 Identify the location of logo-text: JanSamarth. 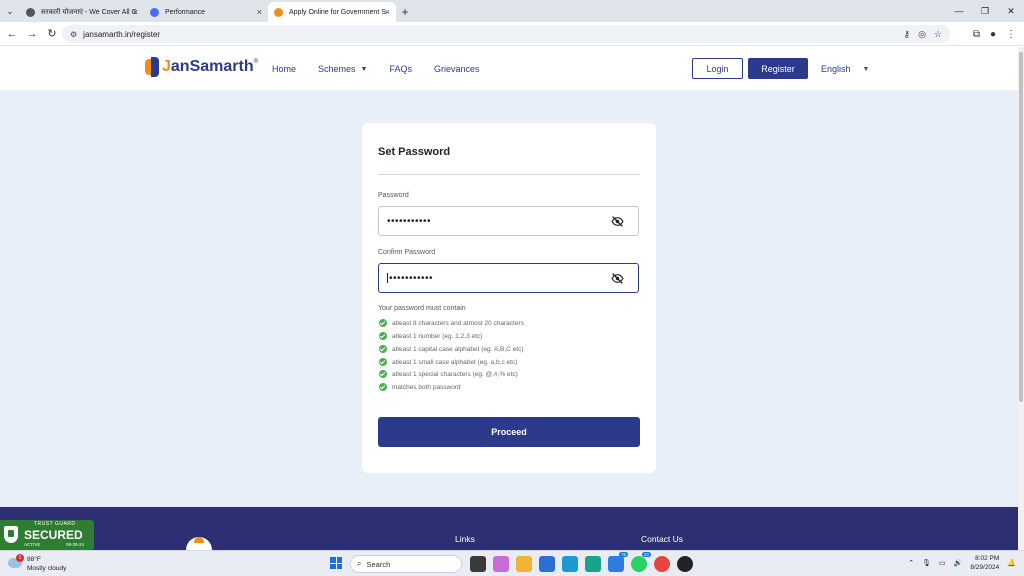
(208, 66).